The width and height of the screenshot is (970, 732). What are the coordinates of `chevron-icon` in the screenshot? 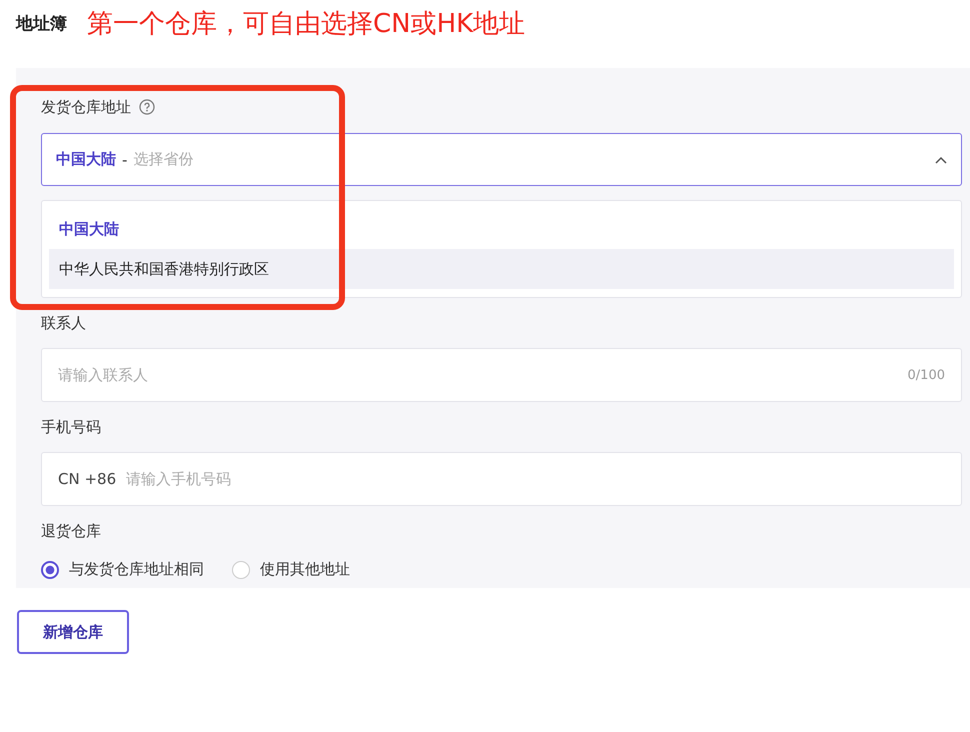 It's located at (941, 160).